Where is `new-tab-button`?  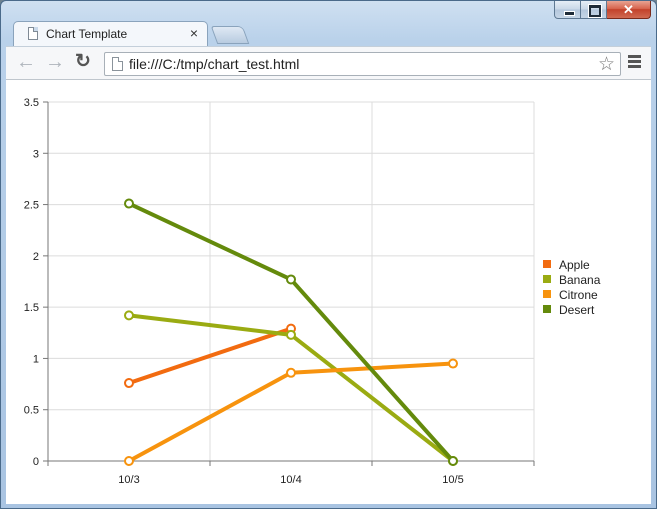
new-tab-button is located at coordinates (230, 35).